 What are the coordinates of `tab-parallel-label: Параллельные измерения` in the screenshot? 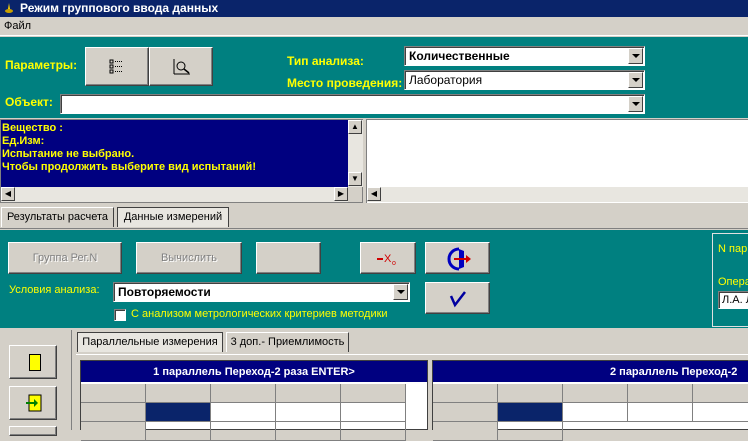 It's located at (150, 342).